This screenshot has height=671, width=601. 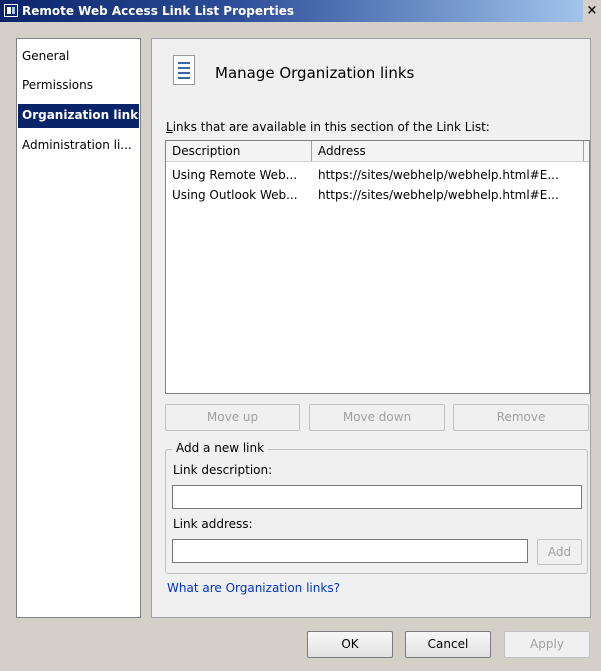 I want to click on link-address-label: Link address:, so click(x=213, y=524).